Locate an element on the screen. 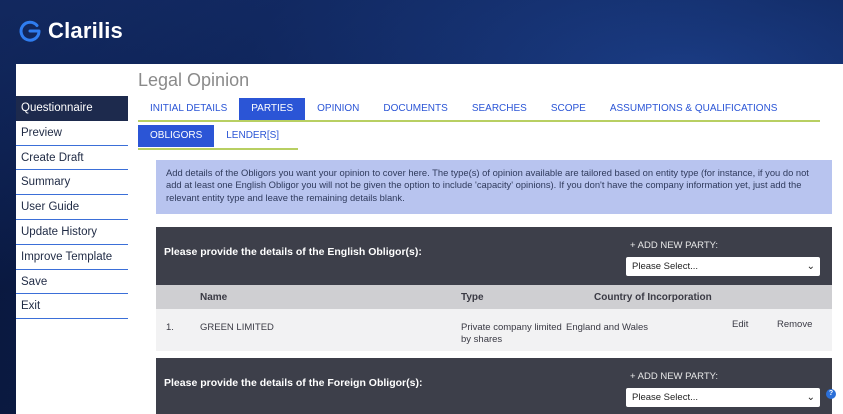 This screenshot has width=843, height=414. row-type-line1: Private company limited is located at coordinates (511, 327).